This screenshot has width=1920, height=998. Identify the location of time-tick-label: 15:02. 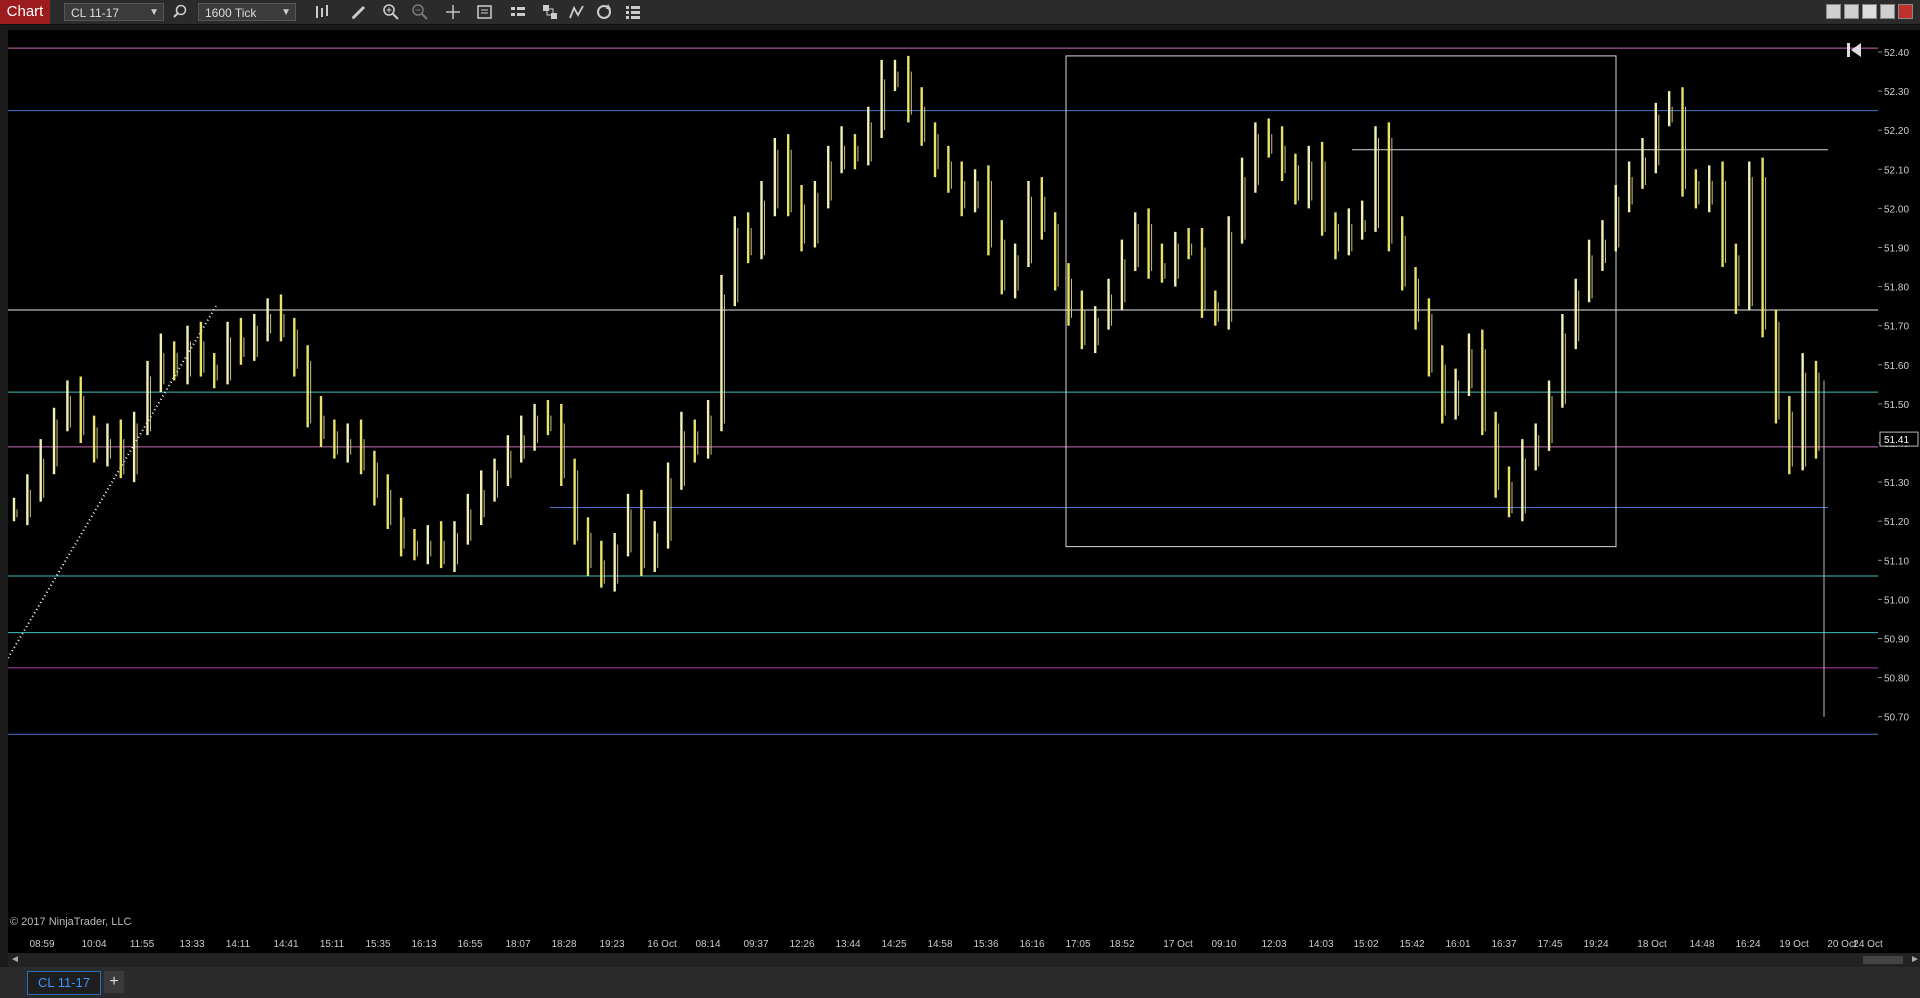
(1365, 944).